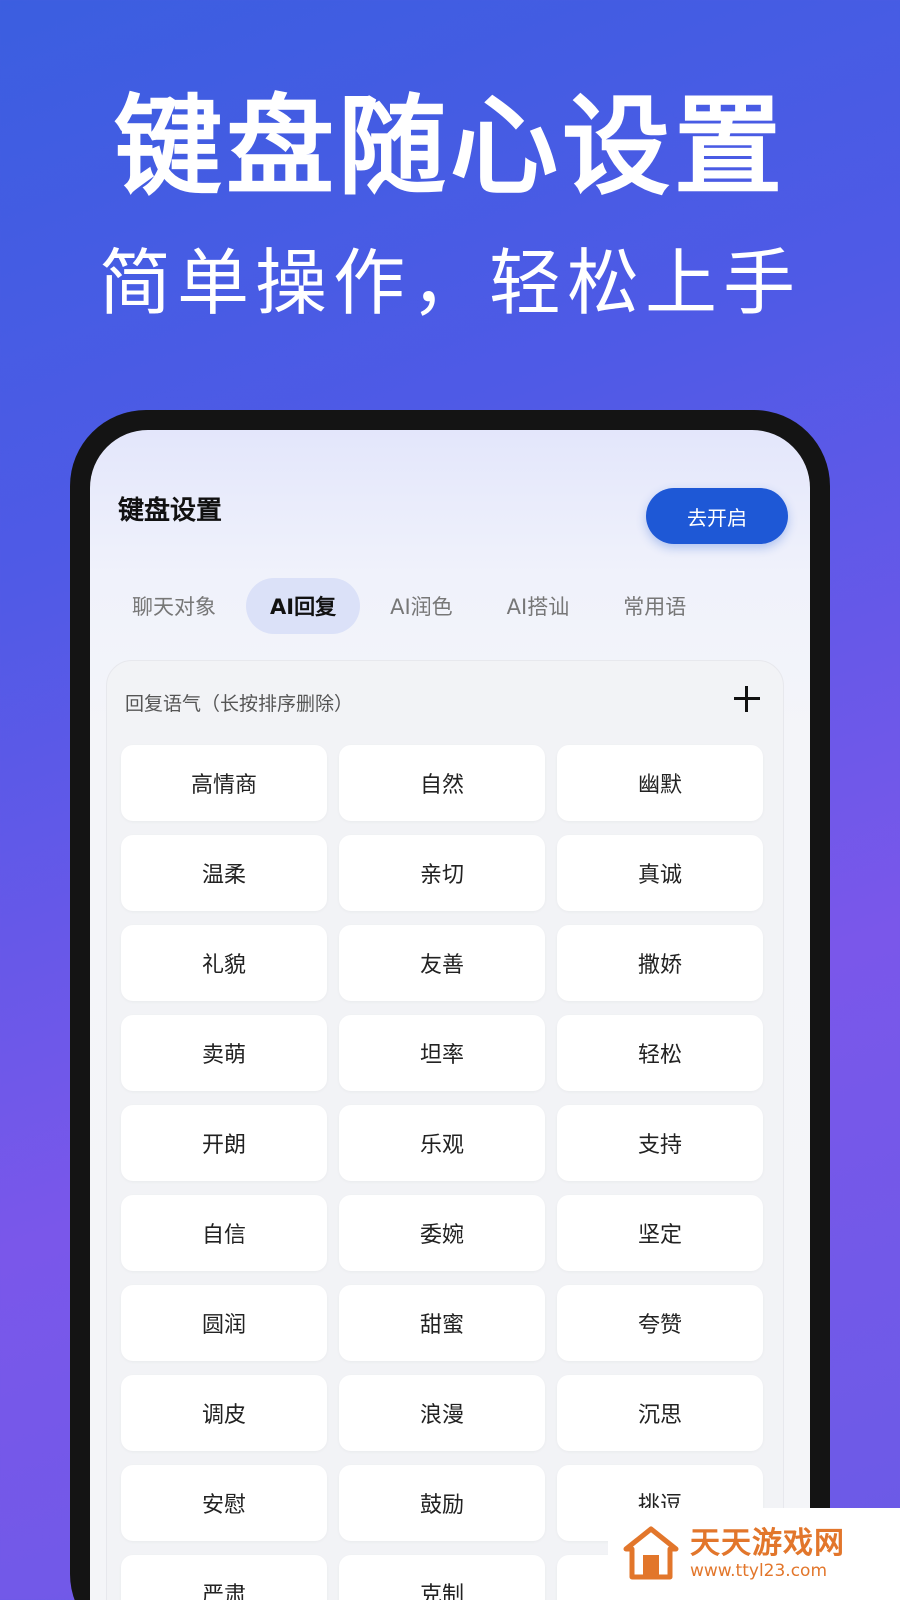 Image resolution: width=900 pixels, height=1600 pixels. What do you see at coordinates (442, 873) in the screenshot?
I see `tone-chip: 亲切` at bounding box center [442, 873].